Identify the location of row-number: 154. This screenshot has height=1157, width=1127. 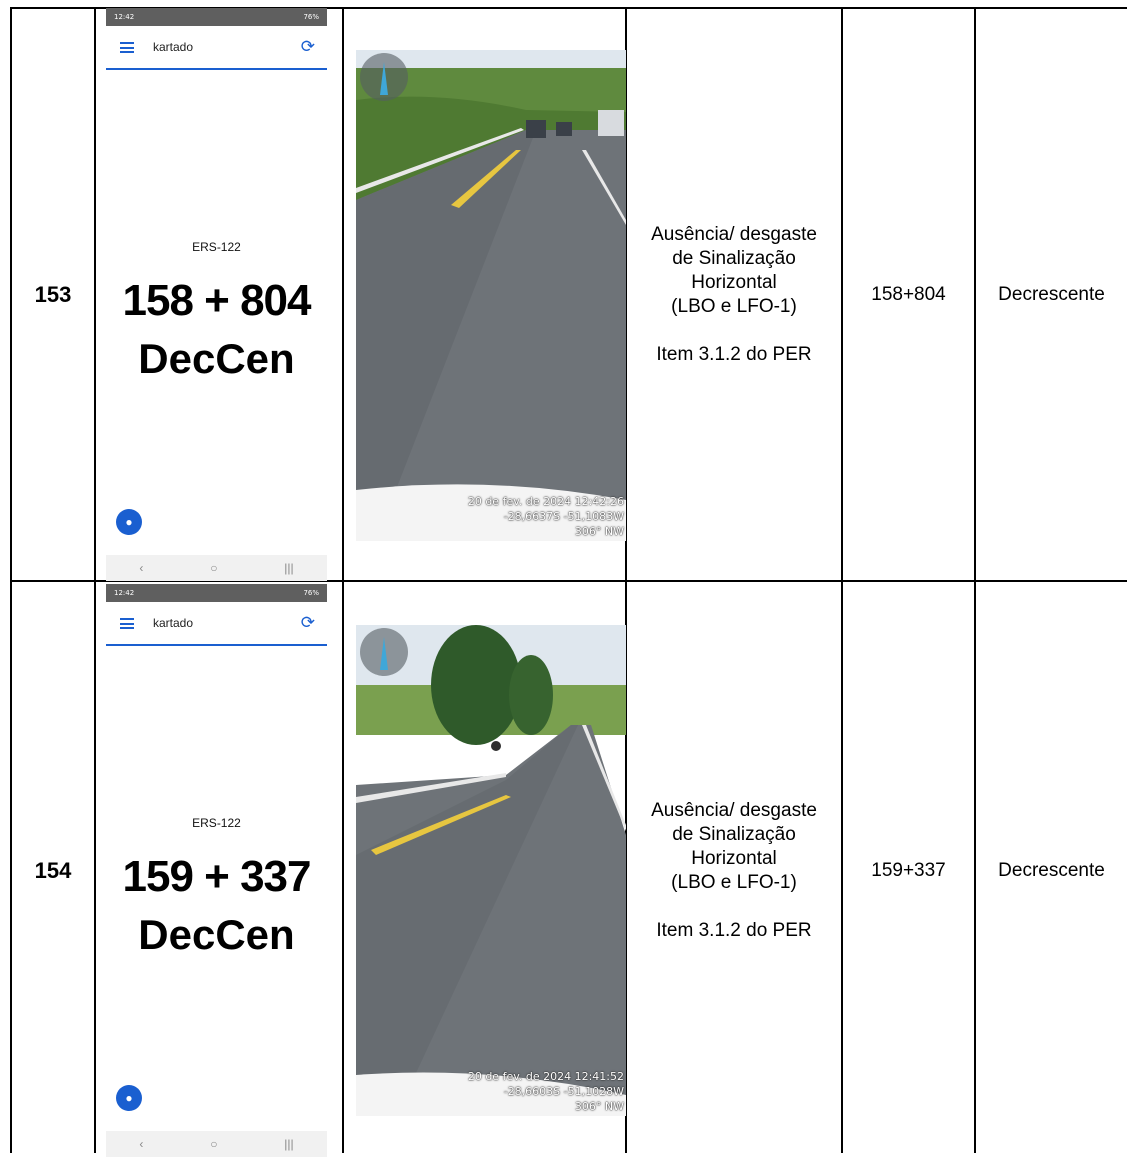
(53, 870).